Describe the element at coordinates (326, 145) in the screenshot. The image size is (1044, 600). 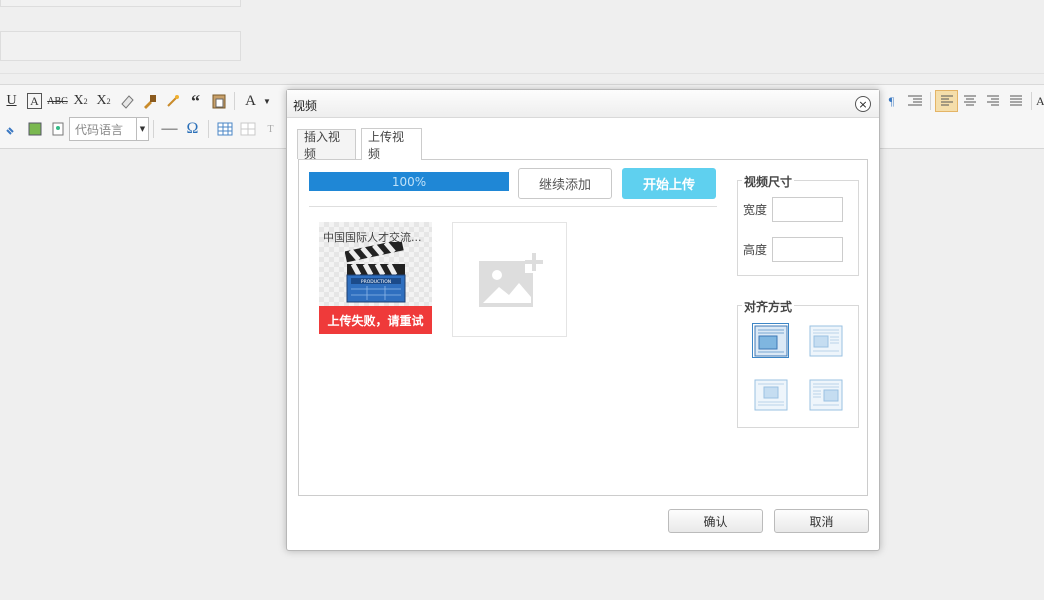
I see `tab-insert-video: 插入视频` at that location.